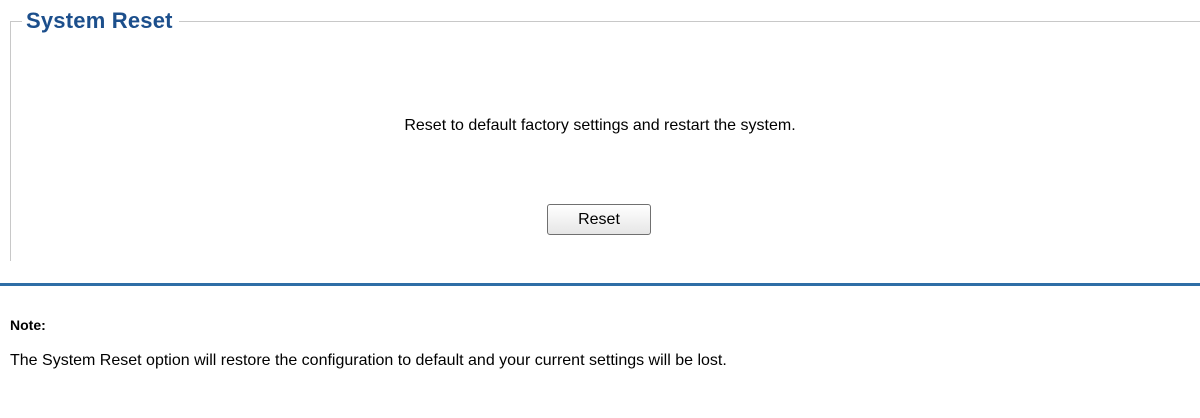 The height and width of the screenshot is (418, 1200). What do you see at coordinates (599, 219) in the screenshot?
I see `reset-button: Reset` at bounding box center [599, 219].